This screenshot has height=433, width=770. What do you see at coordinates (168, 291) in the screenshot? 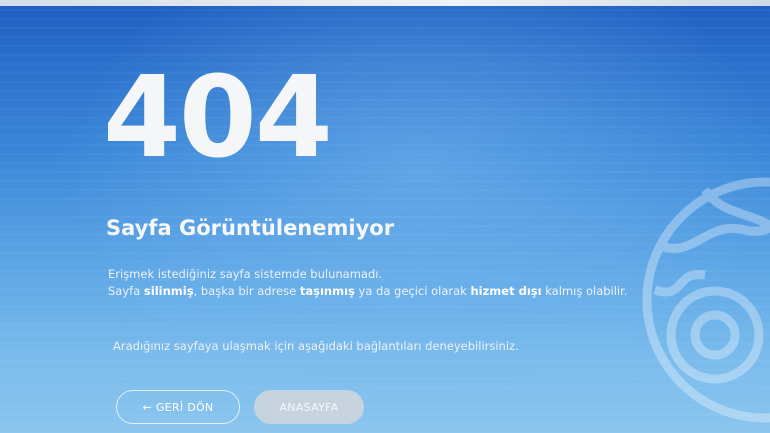
I see `deleted-emphasis: silinmiş` at bounding box center [168, 291].